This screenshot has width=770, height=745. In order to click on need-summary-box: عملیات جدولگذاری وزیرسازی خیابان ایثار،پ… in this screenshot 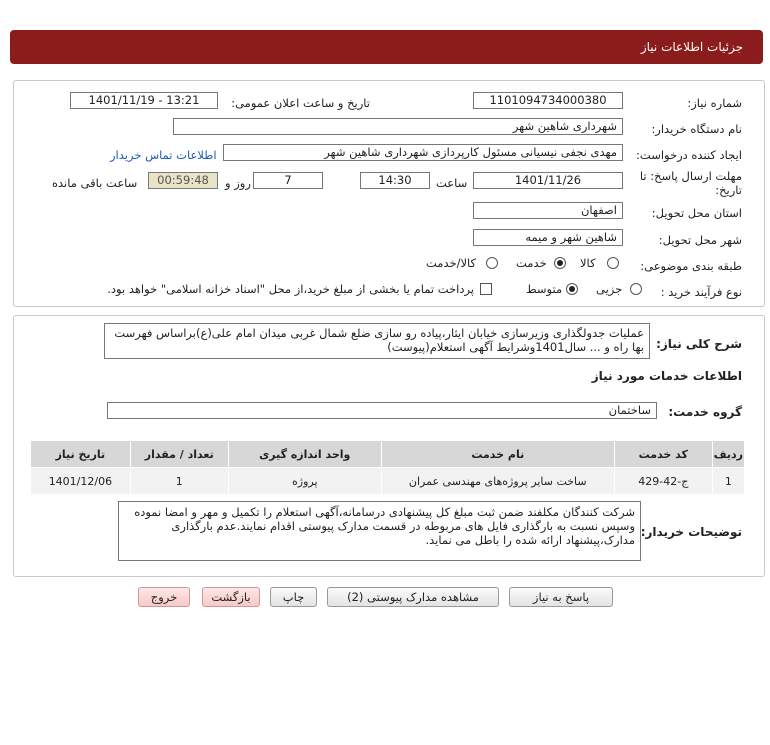, I will do `click(377, 341)`.